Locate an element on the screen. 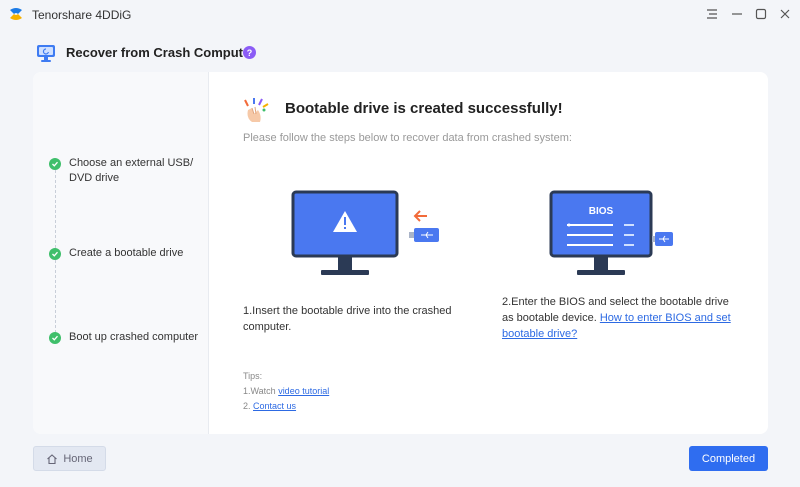 This screenshot has height=487, width=800. success-title: Bootable drive is created successfully! is located at coordinates (424, 108).